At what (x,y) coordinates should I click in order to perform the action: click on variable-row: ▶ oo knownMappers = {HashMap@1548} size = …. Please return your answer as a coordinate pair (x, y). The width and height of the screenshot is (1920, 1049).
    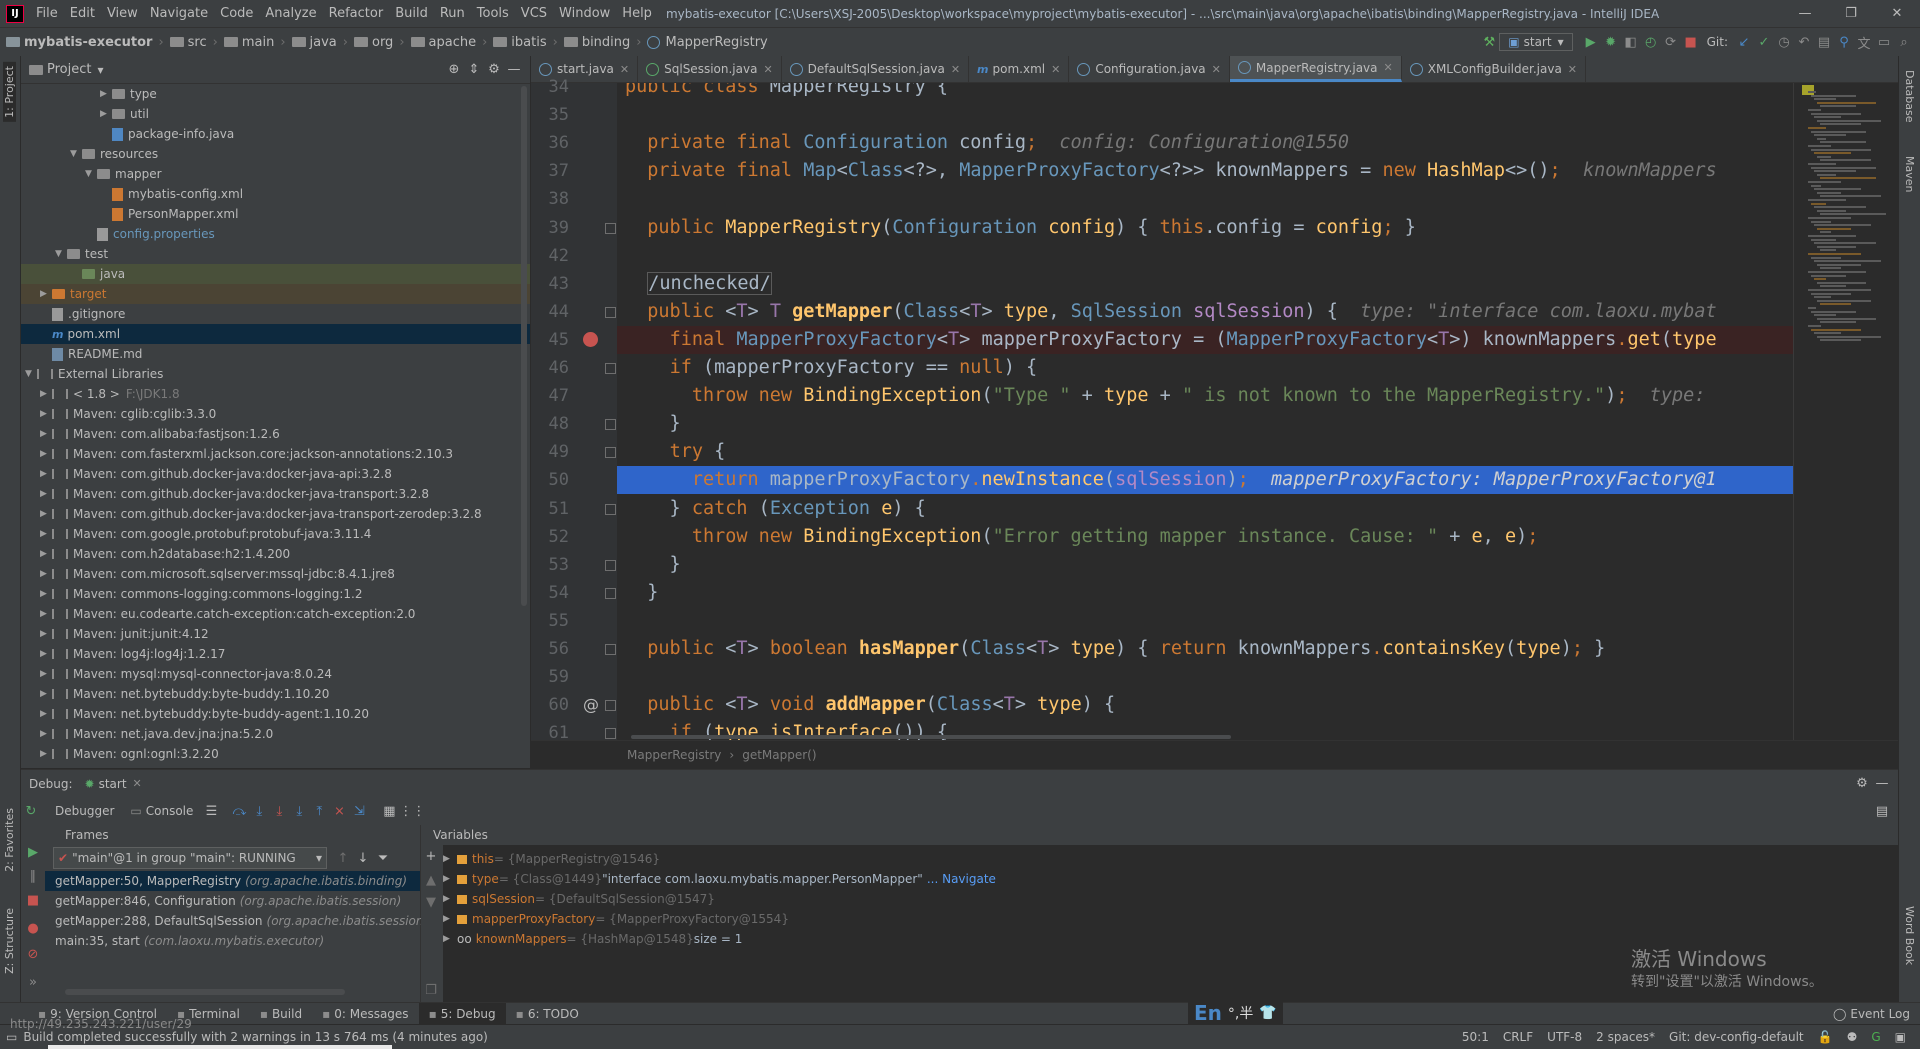
    Looking at the image, I should click on (719, 939).